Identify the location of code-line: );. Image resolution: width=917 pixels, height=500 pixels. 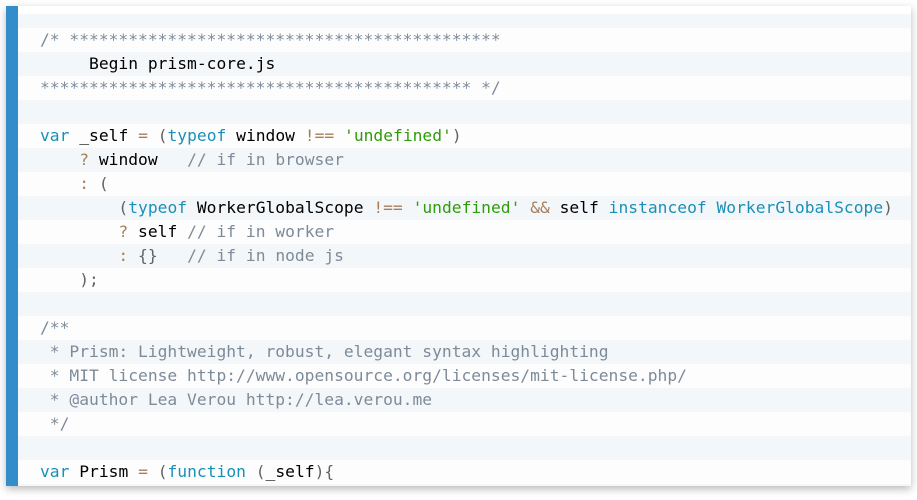
(464, 280).